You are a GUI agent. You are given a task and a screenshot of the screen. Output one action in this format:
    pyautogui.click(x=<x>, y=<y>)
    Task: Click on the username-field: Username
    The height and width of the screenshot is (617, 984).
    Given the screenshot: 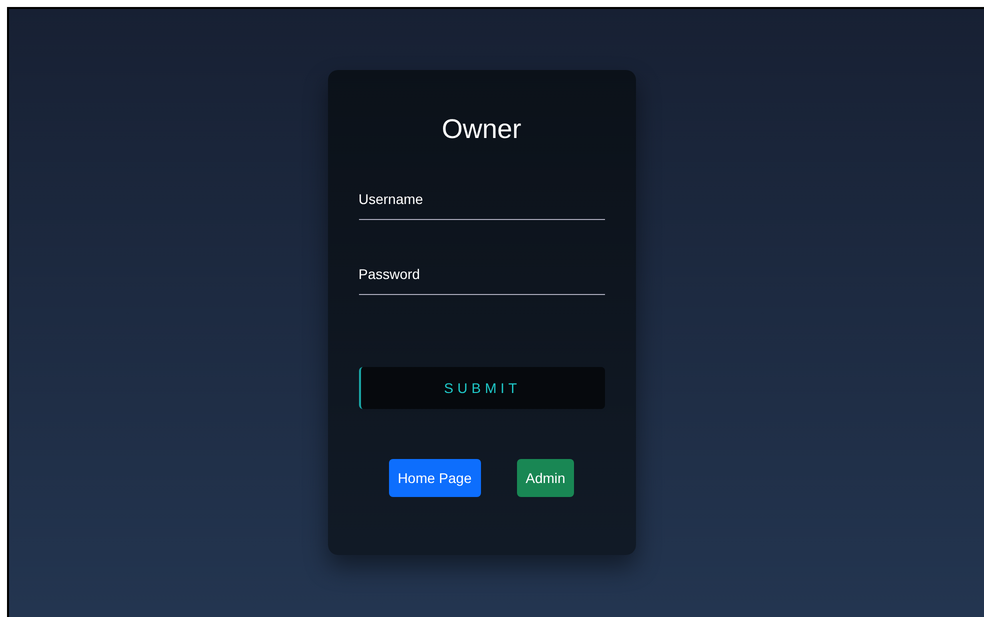 What is the action you would take?
    pyautogui.click(x=481, y=202)
    